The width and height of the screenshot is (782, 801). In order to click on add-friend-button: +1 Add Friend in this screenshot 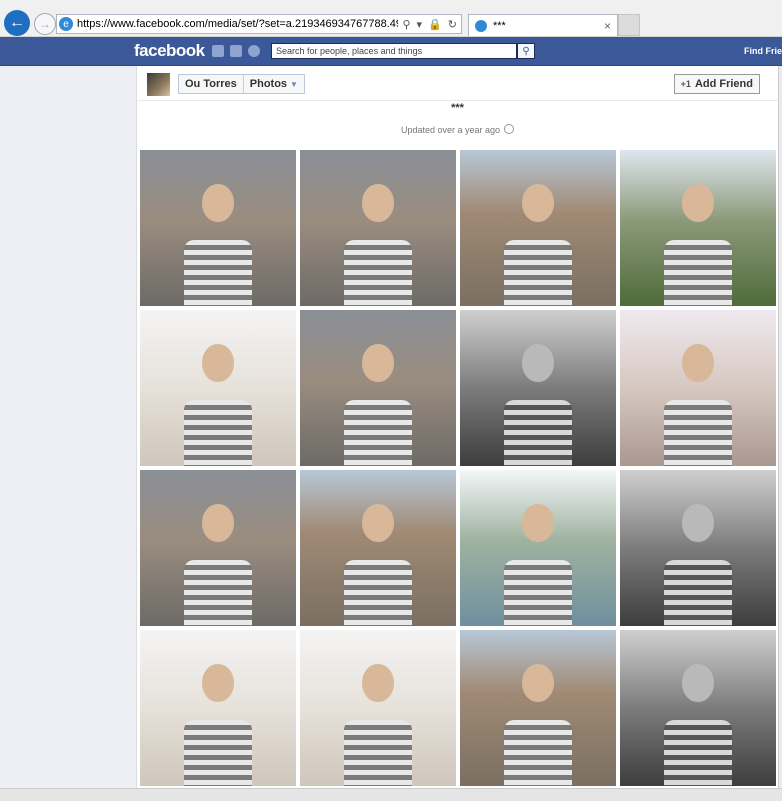, I will do `click(716, 84)`.